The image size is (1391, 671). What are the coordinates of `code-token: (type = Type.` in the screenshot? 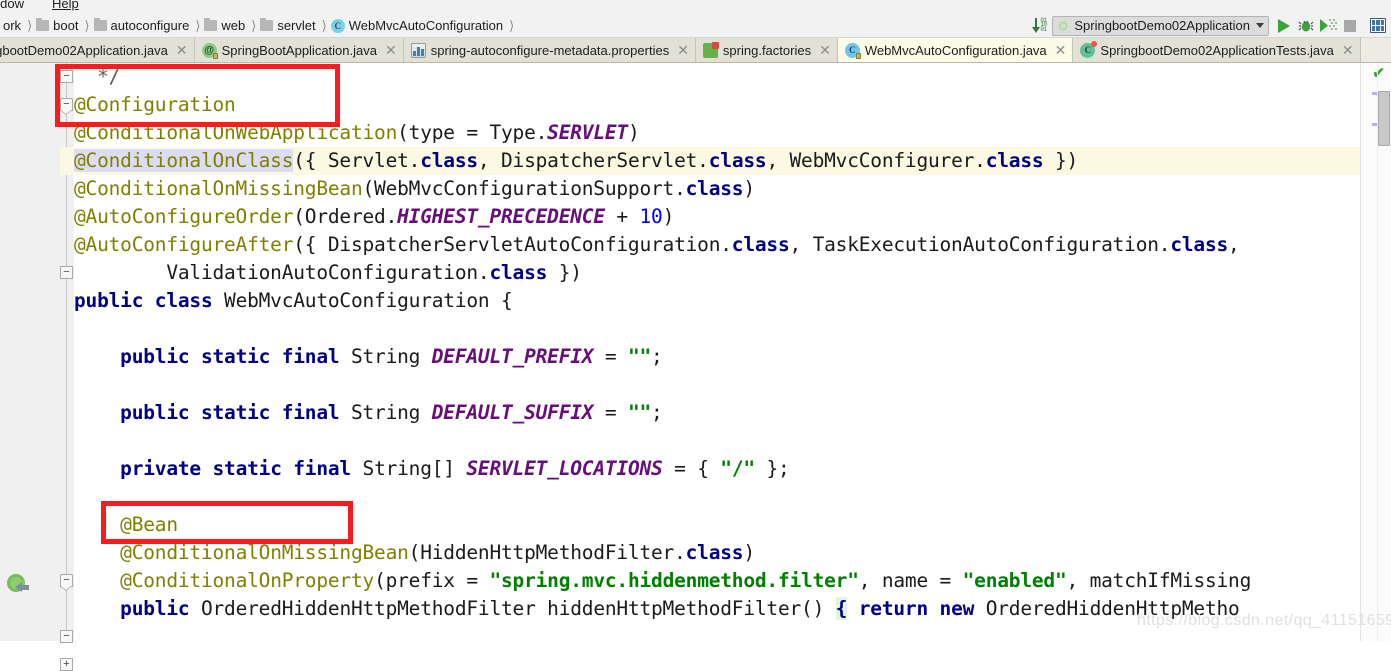 It's located at (472, 132).